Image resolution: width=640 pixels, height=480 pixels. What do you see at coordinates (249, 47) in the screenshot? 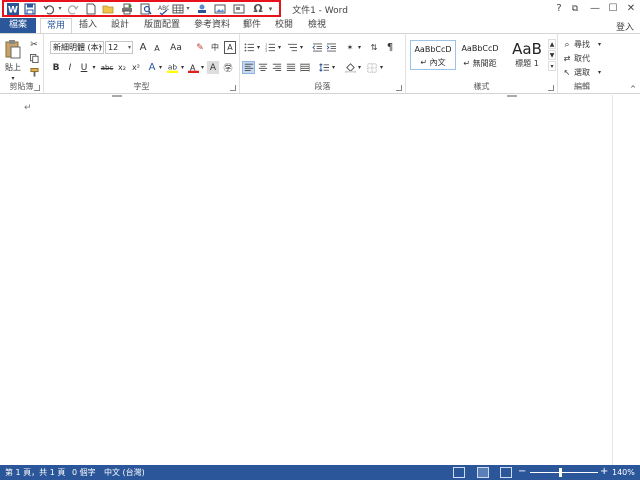
I see `bullets-icon` at bounding box center [249, 47].